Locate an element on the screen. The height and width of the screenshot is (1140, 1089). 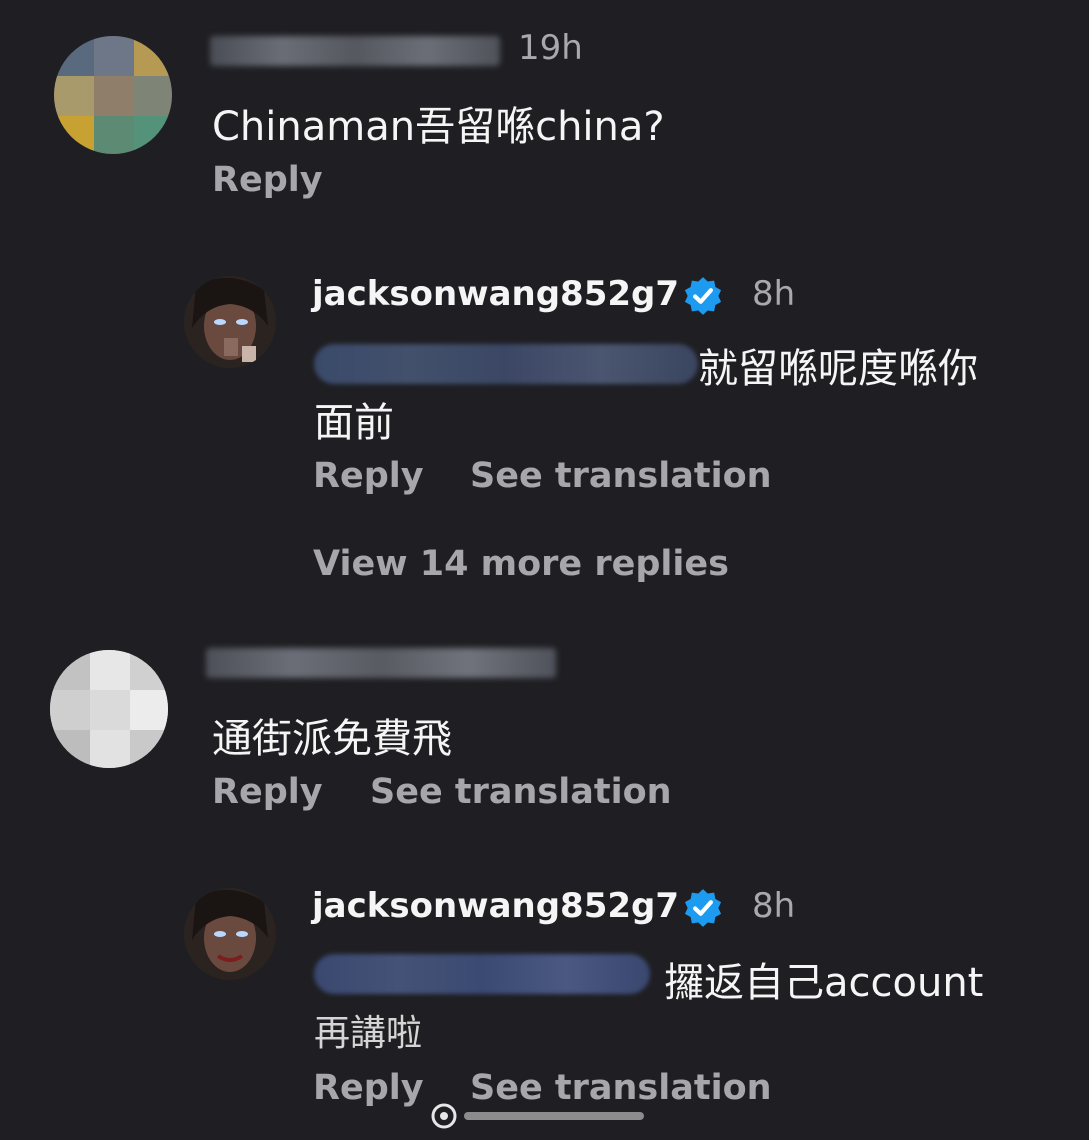
comment-text-line-2: 面前 is located at coordinates (354, 423).